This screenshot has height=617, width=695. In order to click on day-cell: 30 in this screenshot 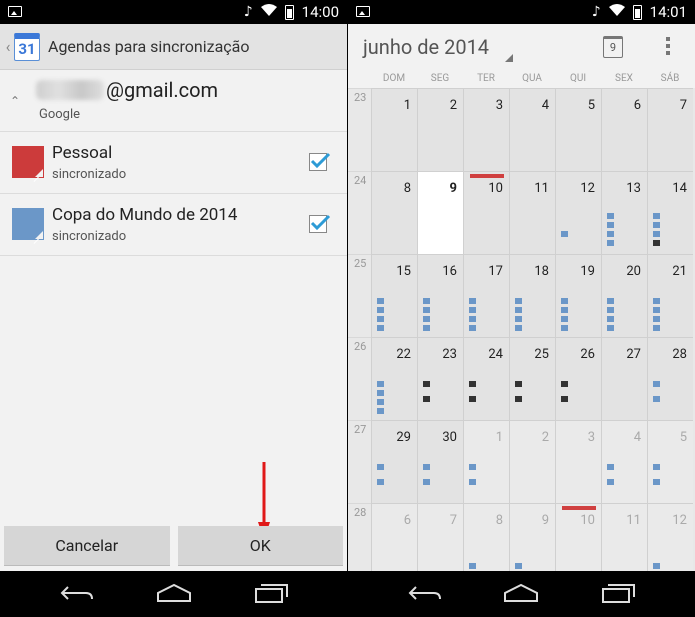, I will do `click(440, 461)`.